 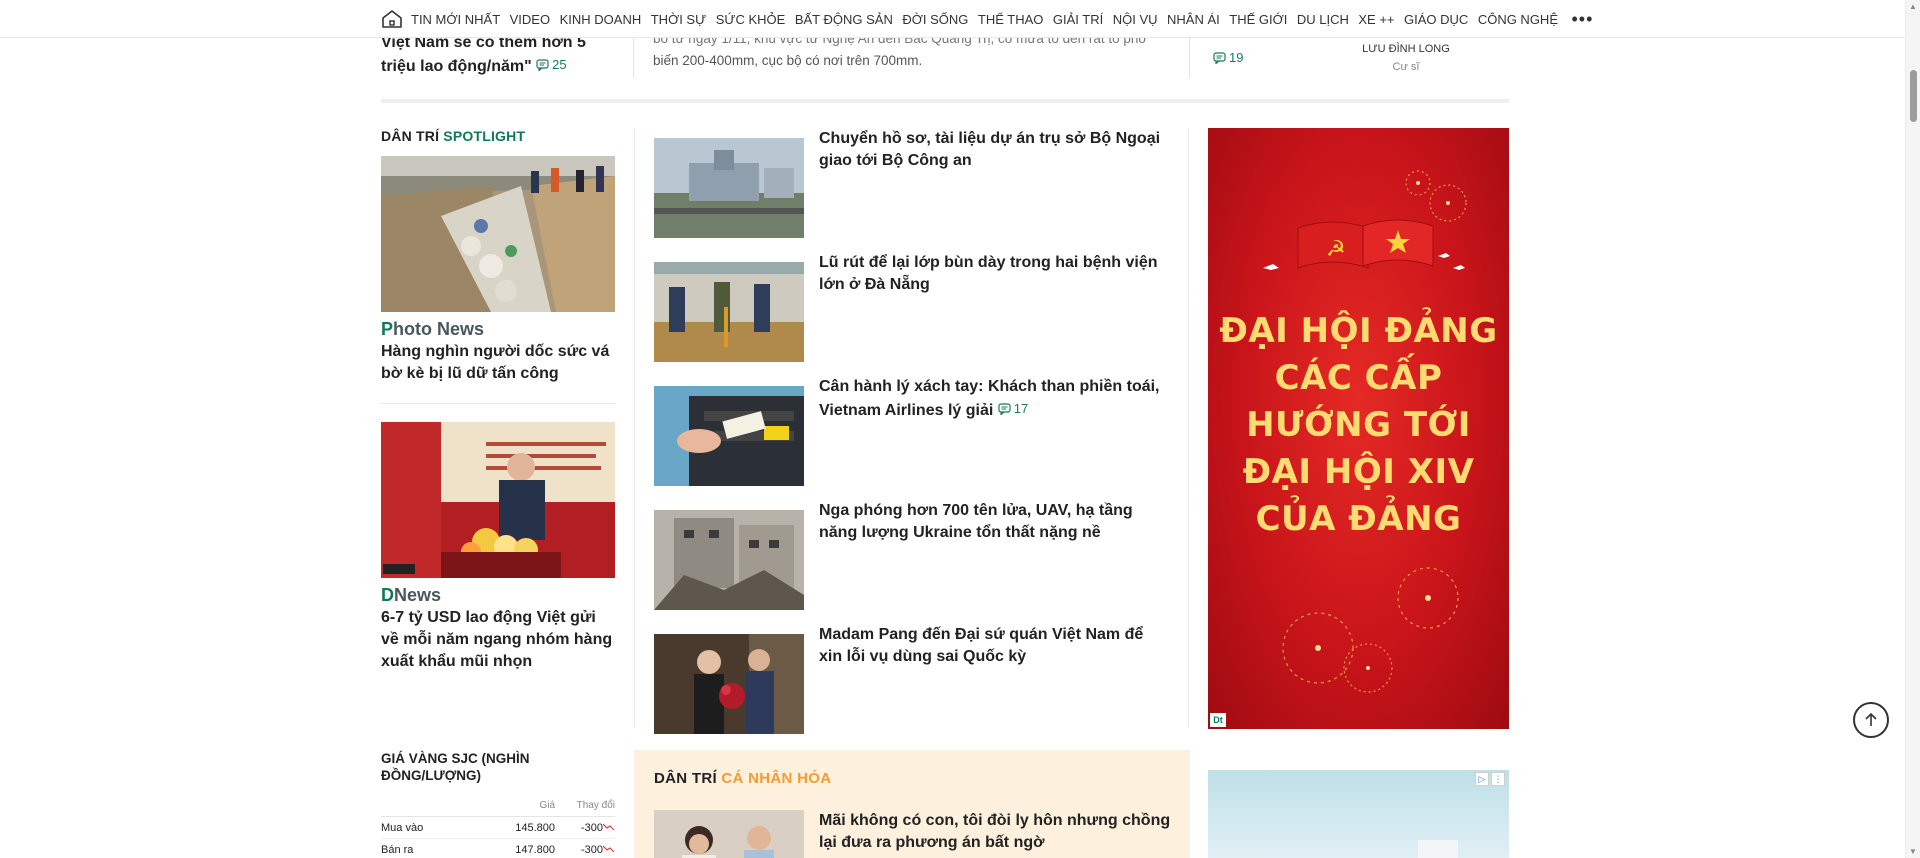 What do you see at coordinates (1365, 244) in the screenshot?
I see `flag-icon: ☭` at bounding box center [1365, 244].